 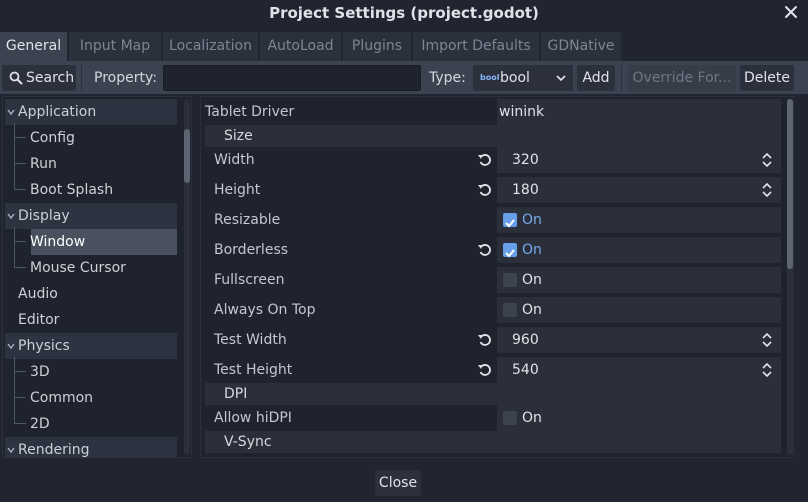 I want to click on tab-input-map: Input Map, so click(x=115, y=46).